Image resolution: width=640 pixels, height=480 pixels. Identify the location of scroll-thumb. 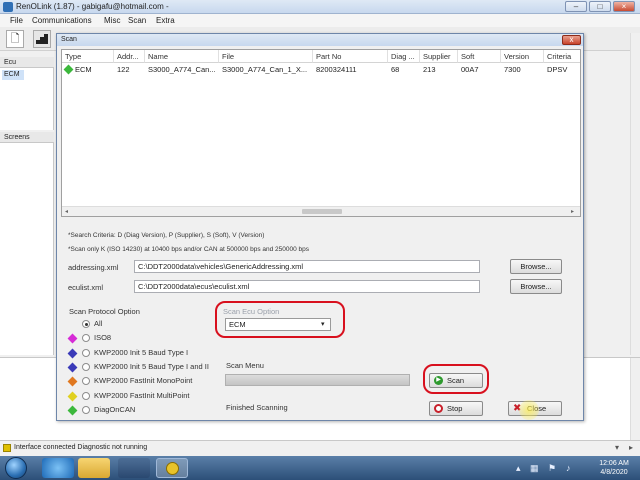
(322, 211).